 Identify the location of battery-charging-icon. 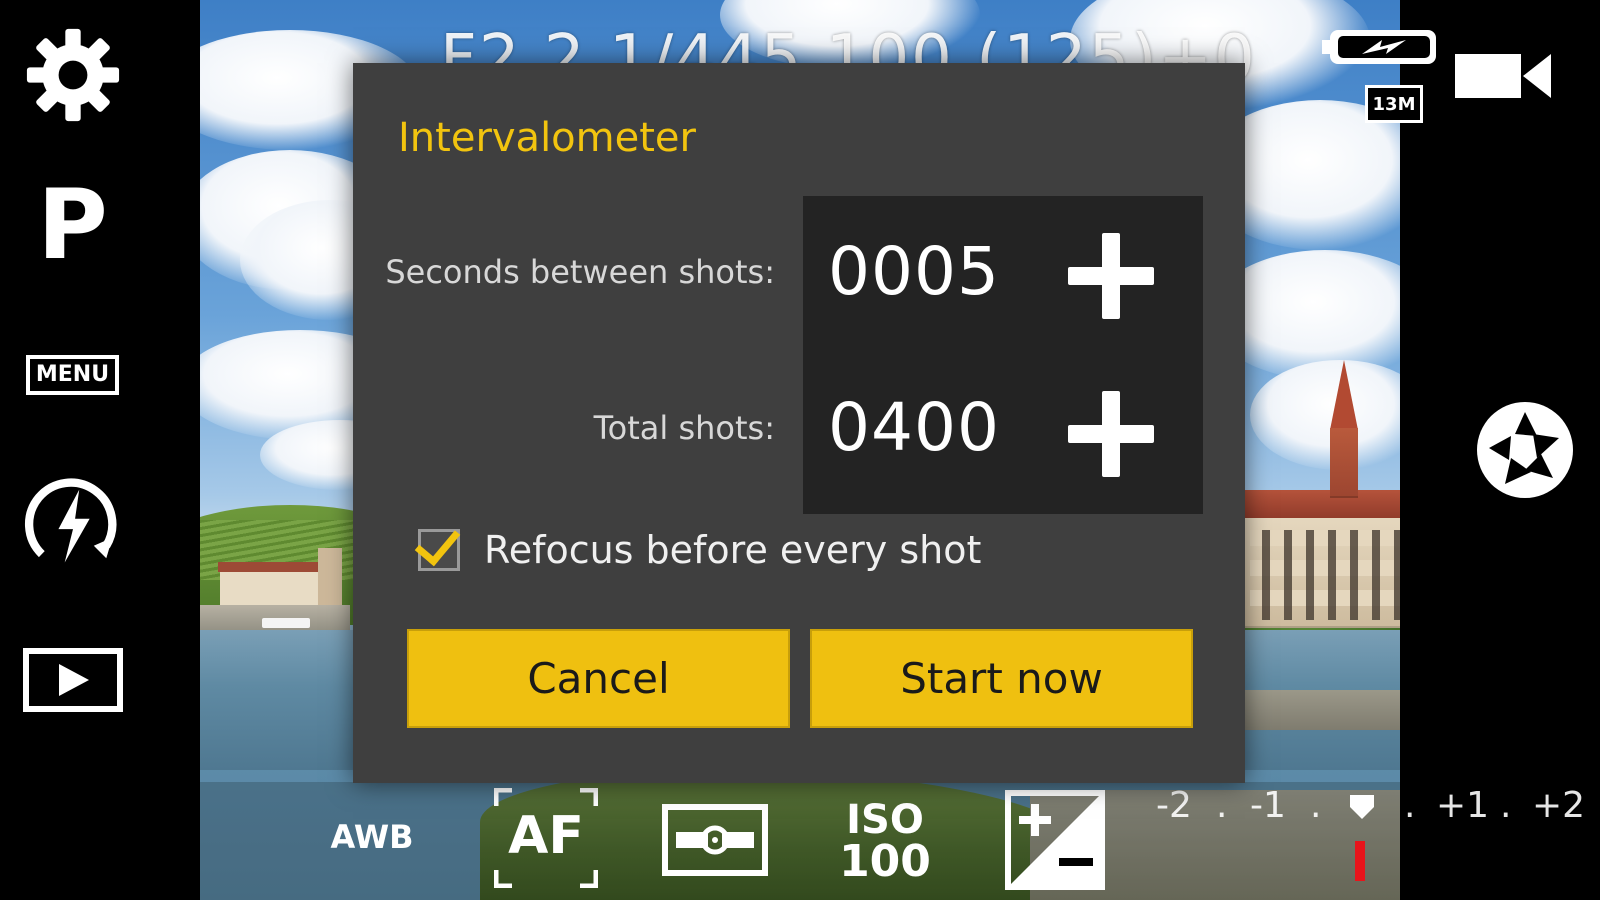
(1379, 47).